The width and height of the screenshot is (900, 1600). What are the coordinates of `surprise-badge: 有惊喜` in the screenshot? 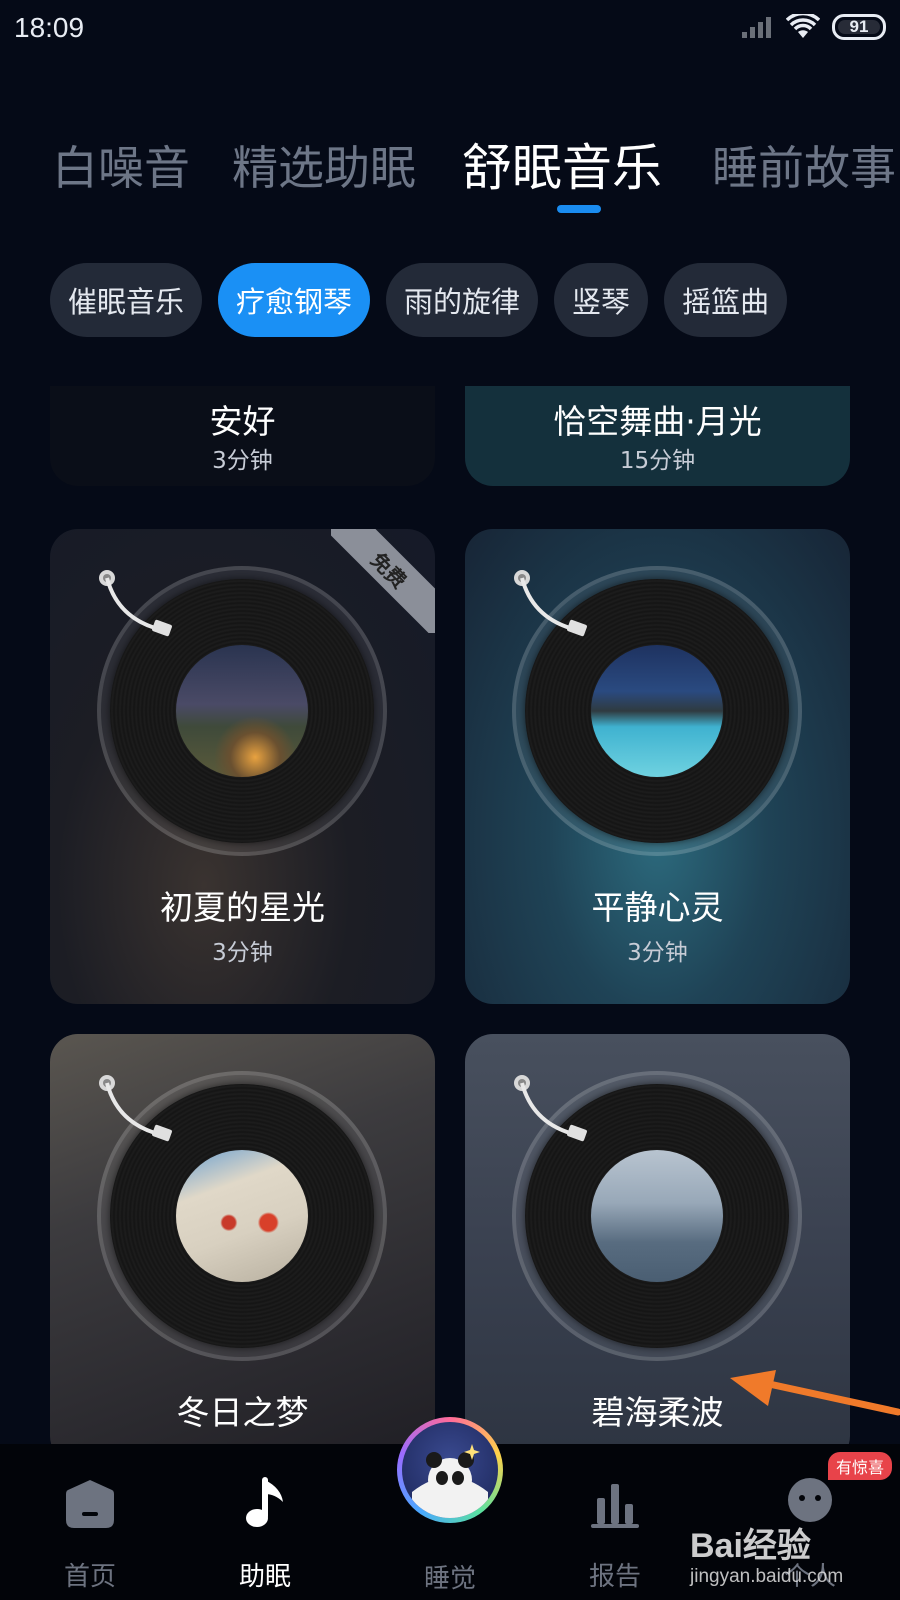 It's located at (860, 1466).